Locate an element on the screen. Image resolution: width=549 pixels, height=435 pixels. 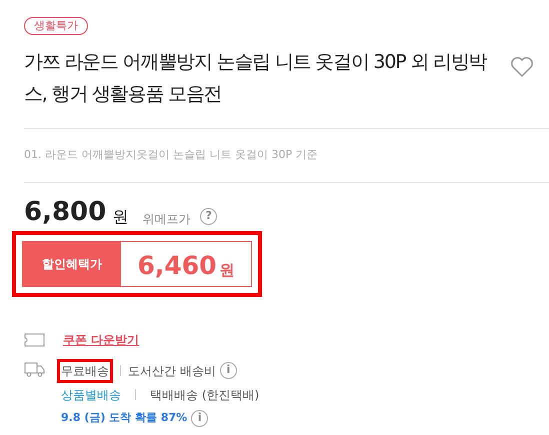
discount-label: 할인혜택가 is located at coordinates (72, 264).